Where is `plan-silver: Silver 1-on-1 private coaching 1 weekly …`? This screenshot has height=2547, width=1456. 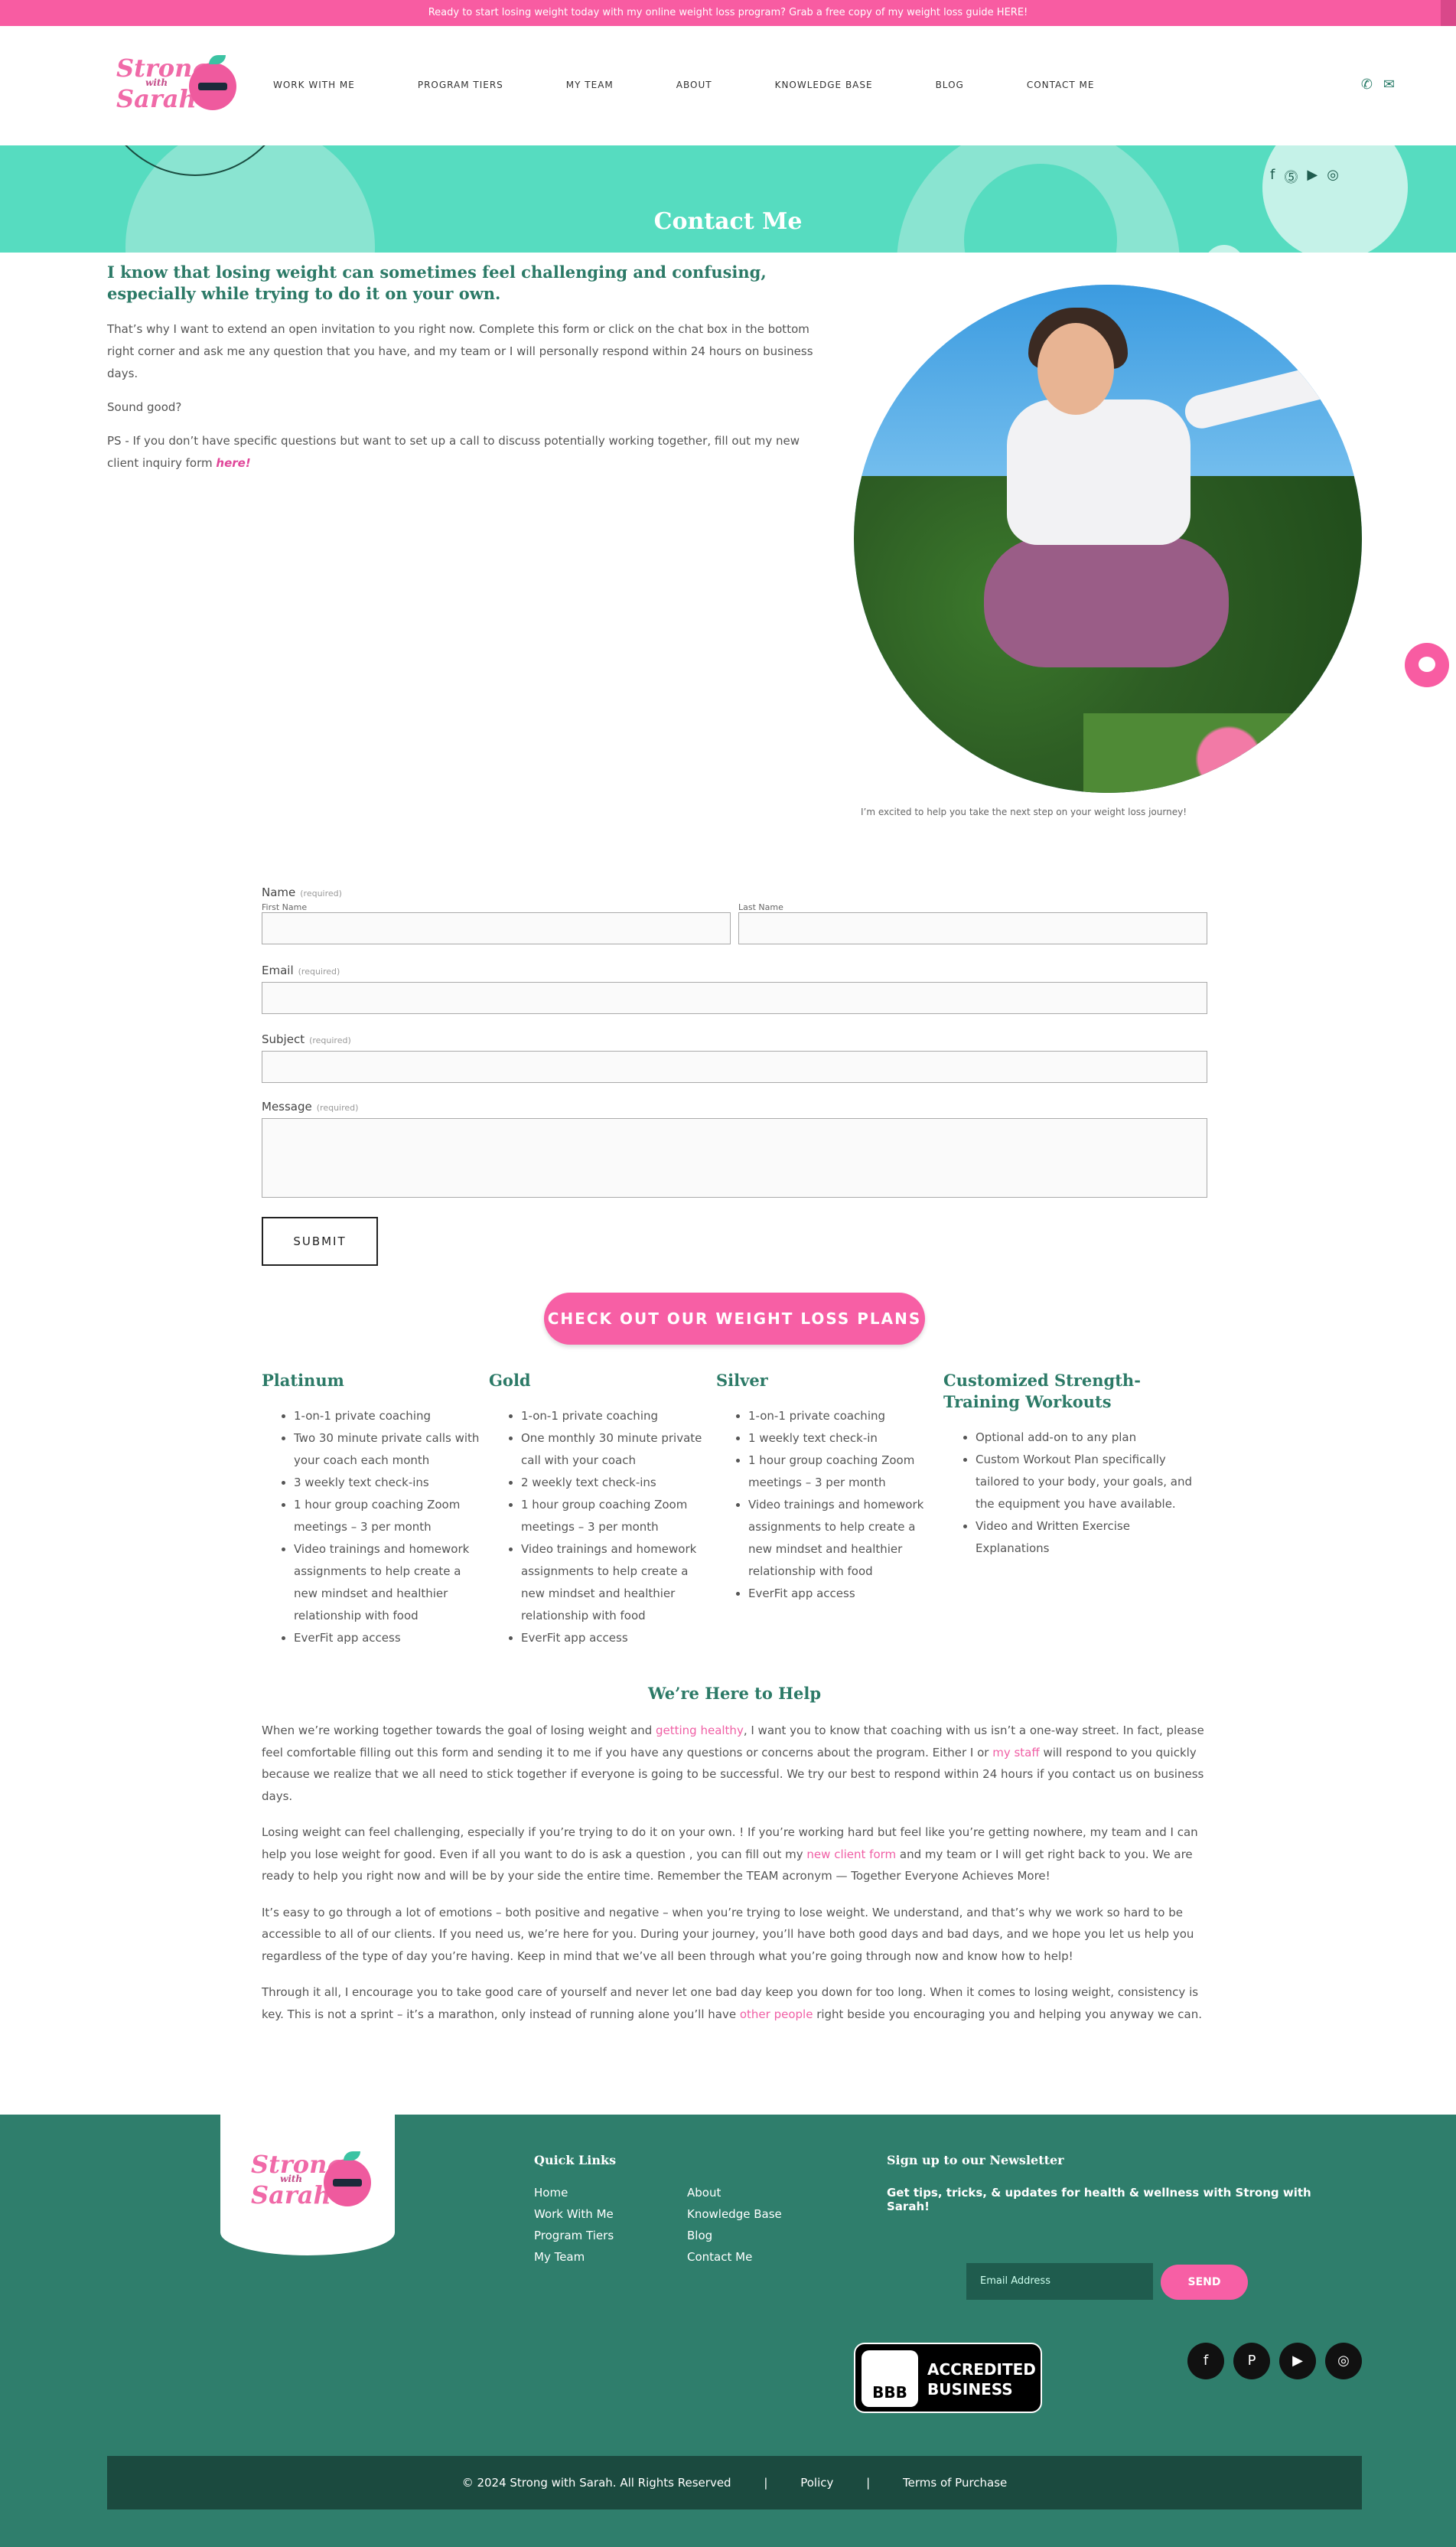 plan-silver: Silver 1-on-1 private coaching 1 weekly … is located at coordinates (829, 1510).